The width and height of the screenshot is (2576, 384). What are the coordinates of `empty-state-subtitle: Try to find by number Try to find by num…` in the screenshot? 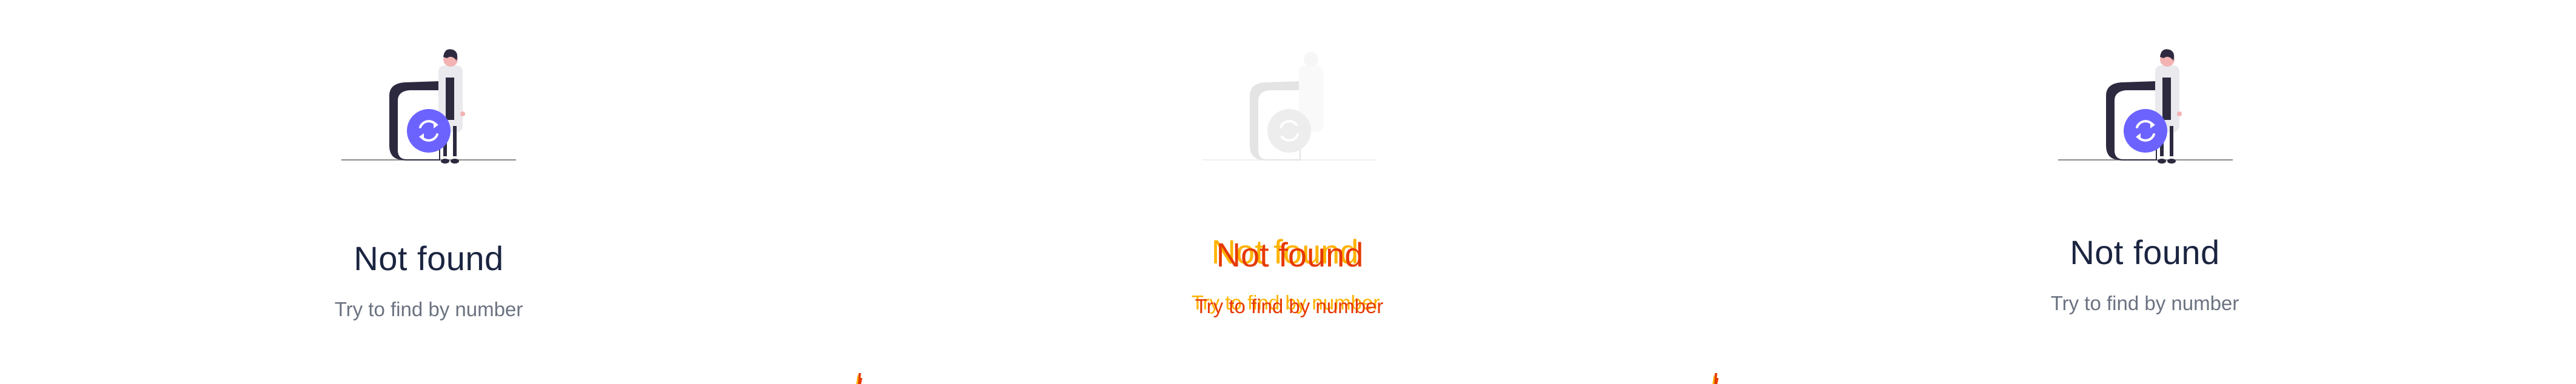 It's located at (1288, 313).